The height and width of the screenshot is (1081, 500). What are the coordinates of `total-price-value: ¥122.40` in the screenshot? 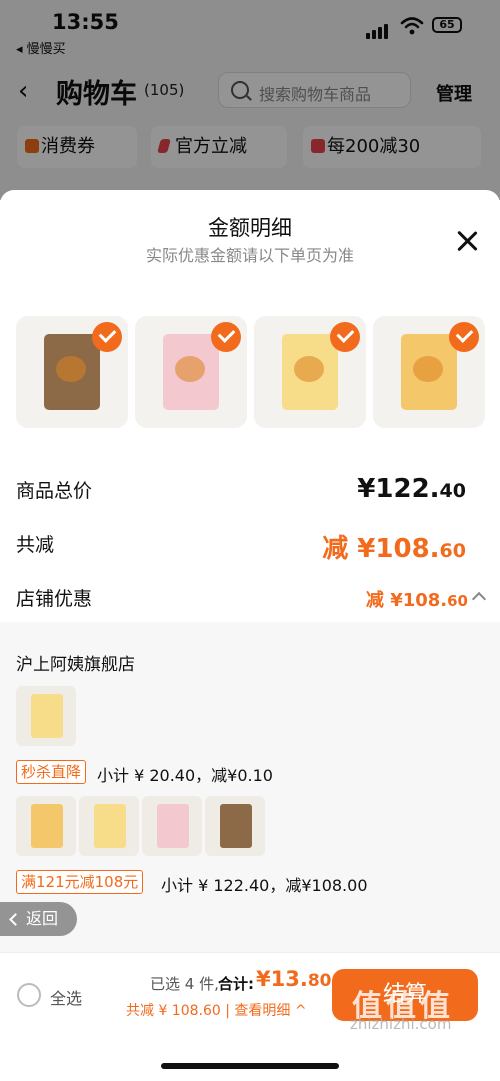 It's located at (411, 489).